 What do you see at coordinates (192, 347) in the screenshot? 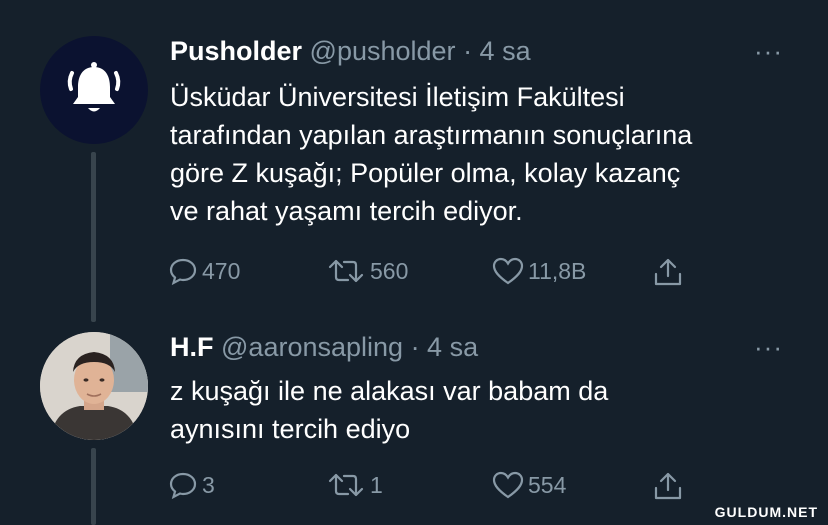
I see `display-name: H.F` at bounding box center [192, 347].